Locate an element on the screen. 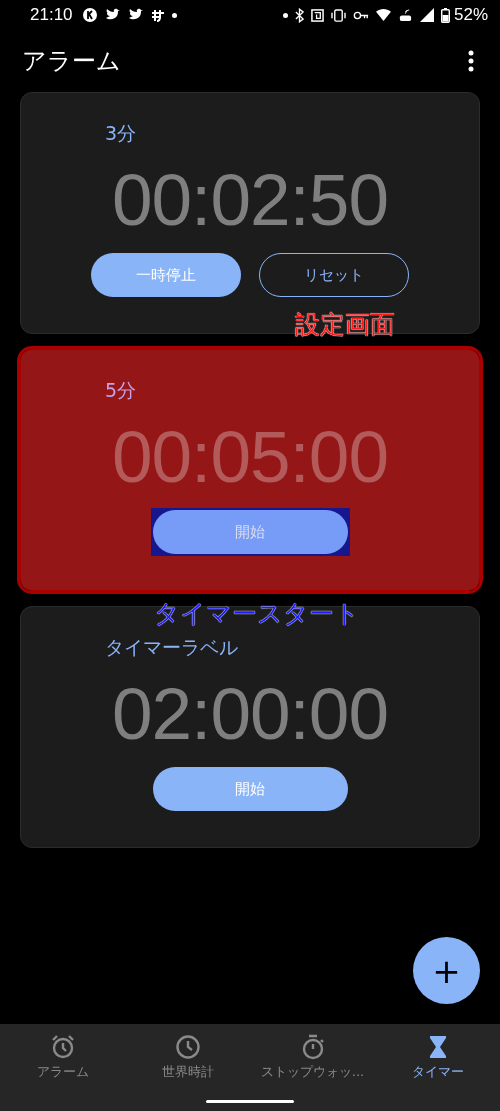  annotation-text: タイマースタート is located at coordinates (257, 614).